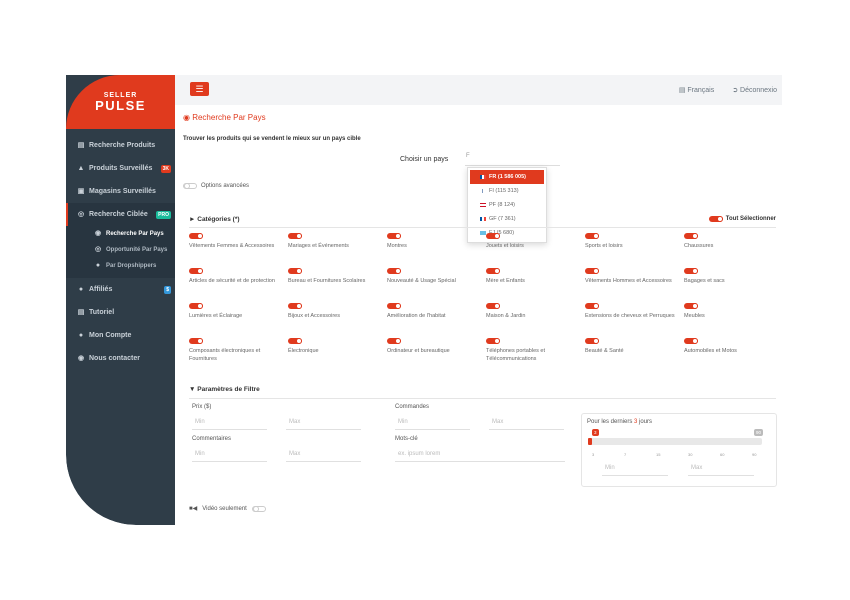 This screenshot has height=600, width=850. I want to click on country-option-label: FI (115 313), so click(504, 191).